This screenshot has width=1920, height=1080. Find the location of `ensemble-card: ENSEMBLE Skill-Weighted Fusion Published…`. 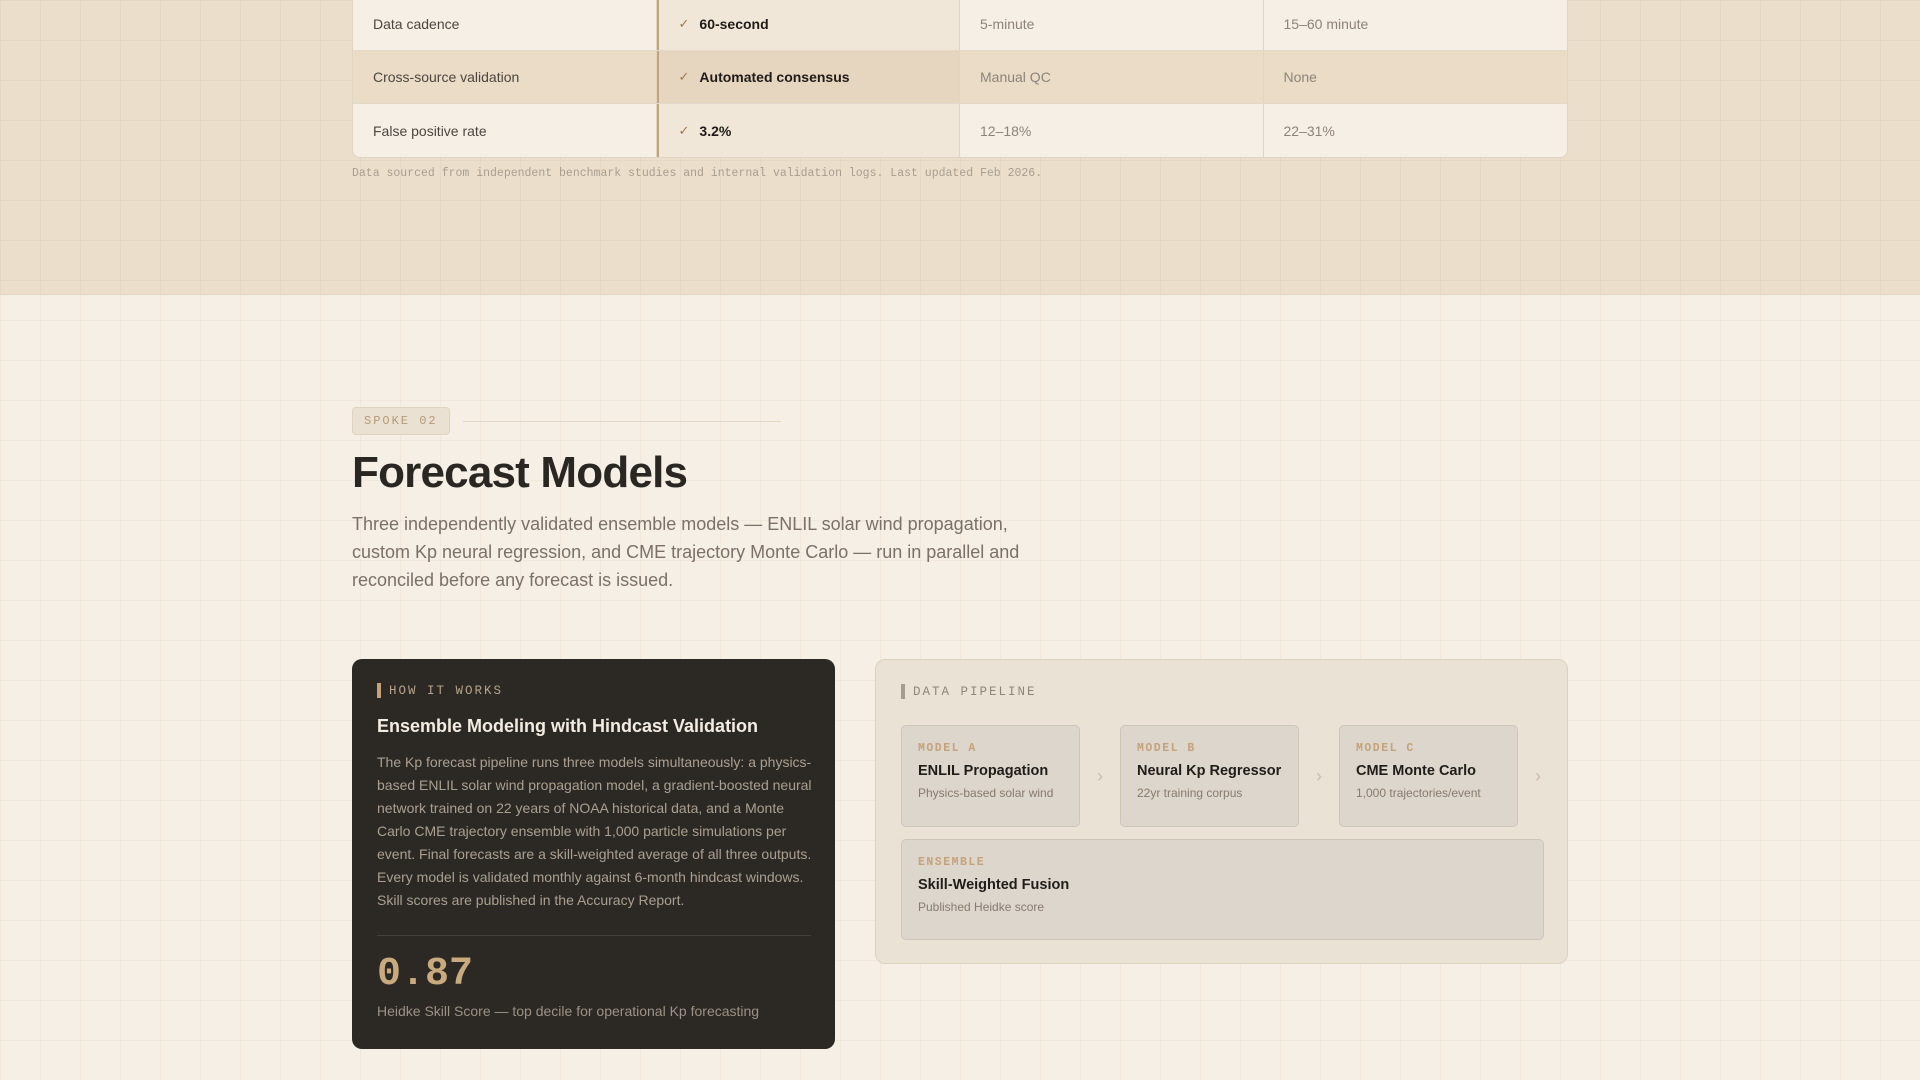

ensemble-card: ENSEMBLE Skill-Weighted Fusion Published… is located at coordinates (1222, 889).